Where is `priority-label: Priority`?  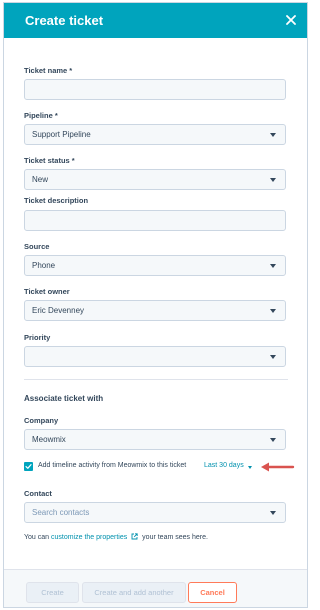 priority-label: Priority is located at coordinates (37, 337).